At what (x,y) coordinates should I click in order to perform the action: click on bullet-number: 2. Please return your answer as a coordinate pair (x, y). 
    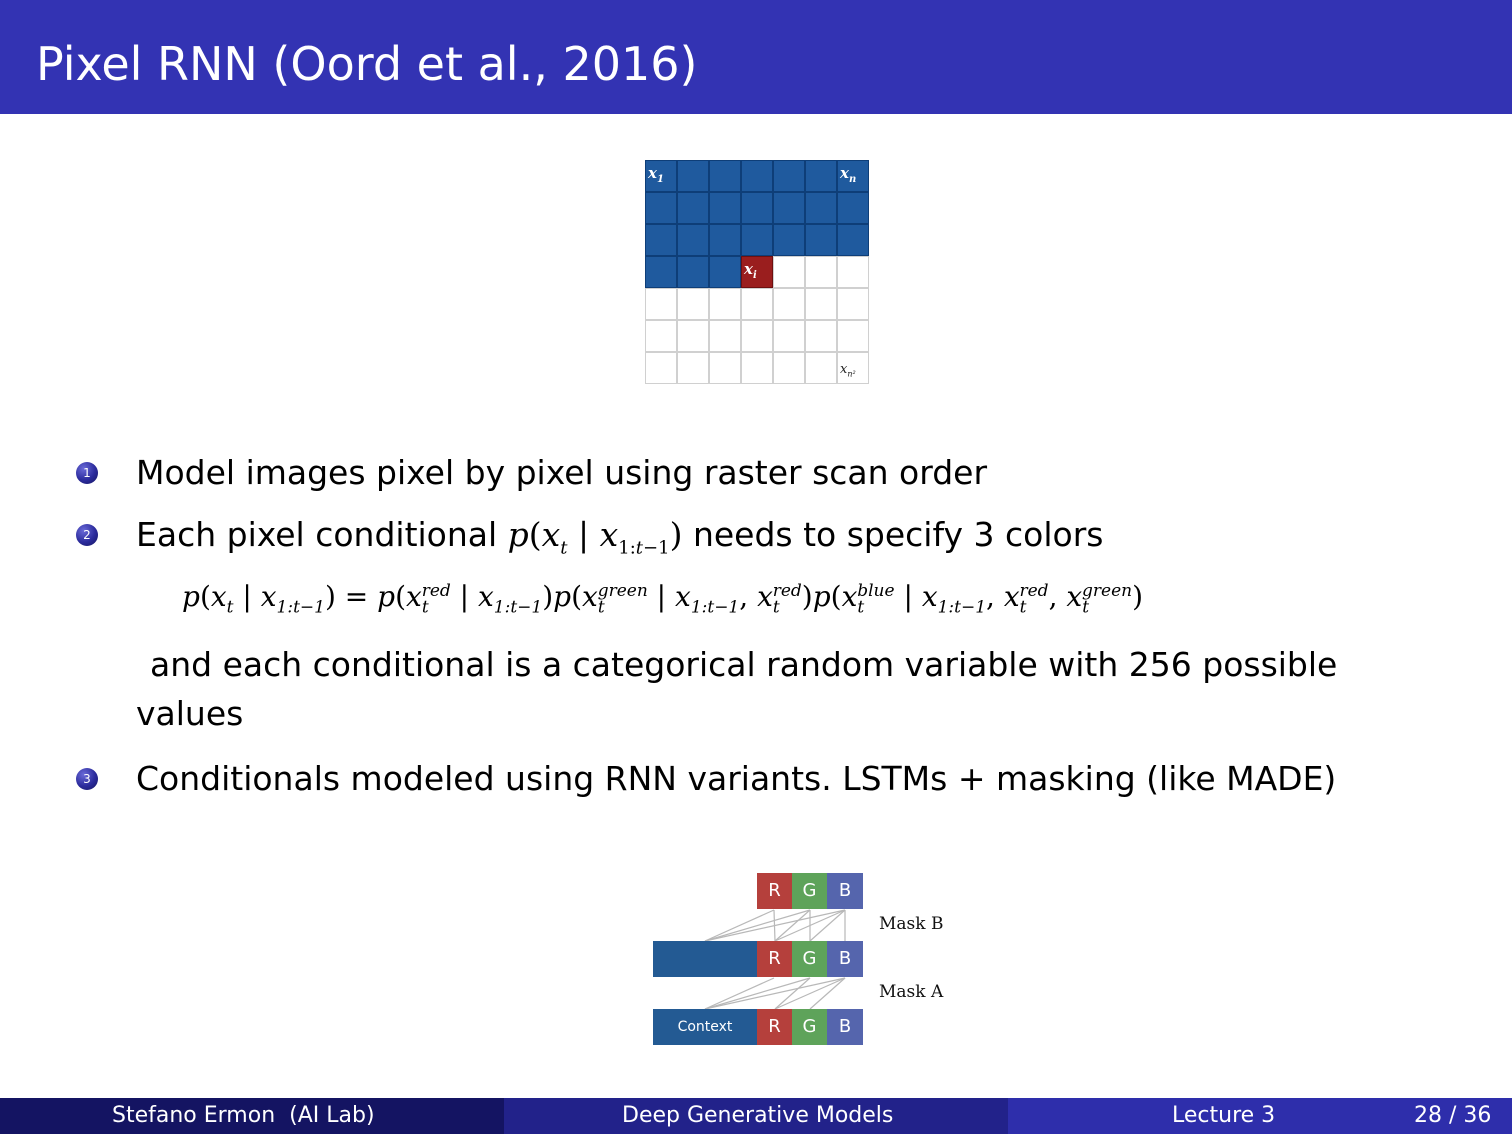
    Looking at the image, I should click on (87, 535).